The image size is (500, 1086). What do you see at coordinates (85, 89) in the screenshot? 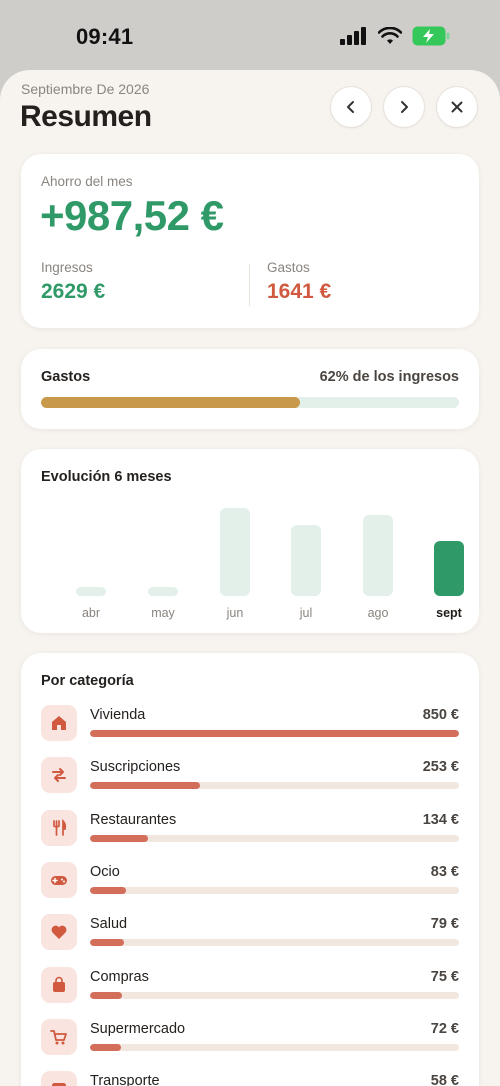
I see `period-subtitle: Septiembre De 2026` at bounding box center [85, 89].